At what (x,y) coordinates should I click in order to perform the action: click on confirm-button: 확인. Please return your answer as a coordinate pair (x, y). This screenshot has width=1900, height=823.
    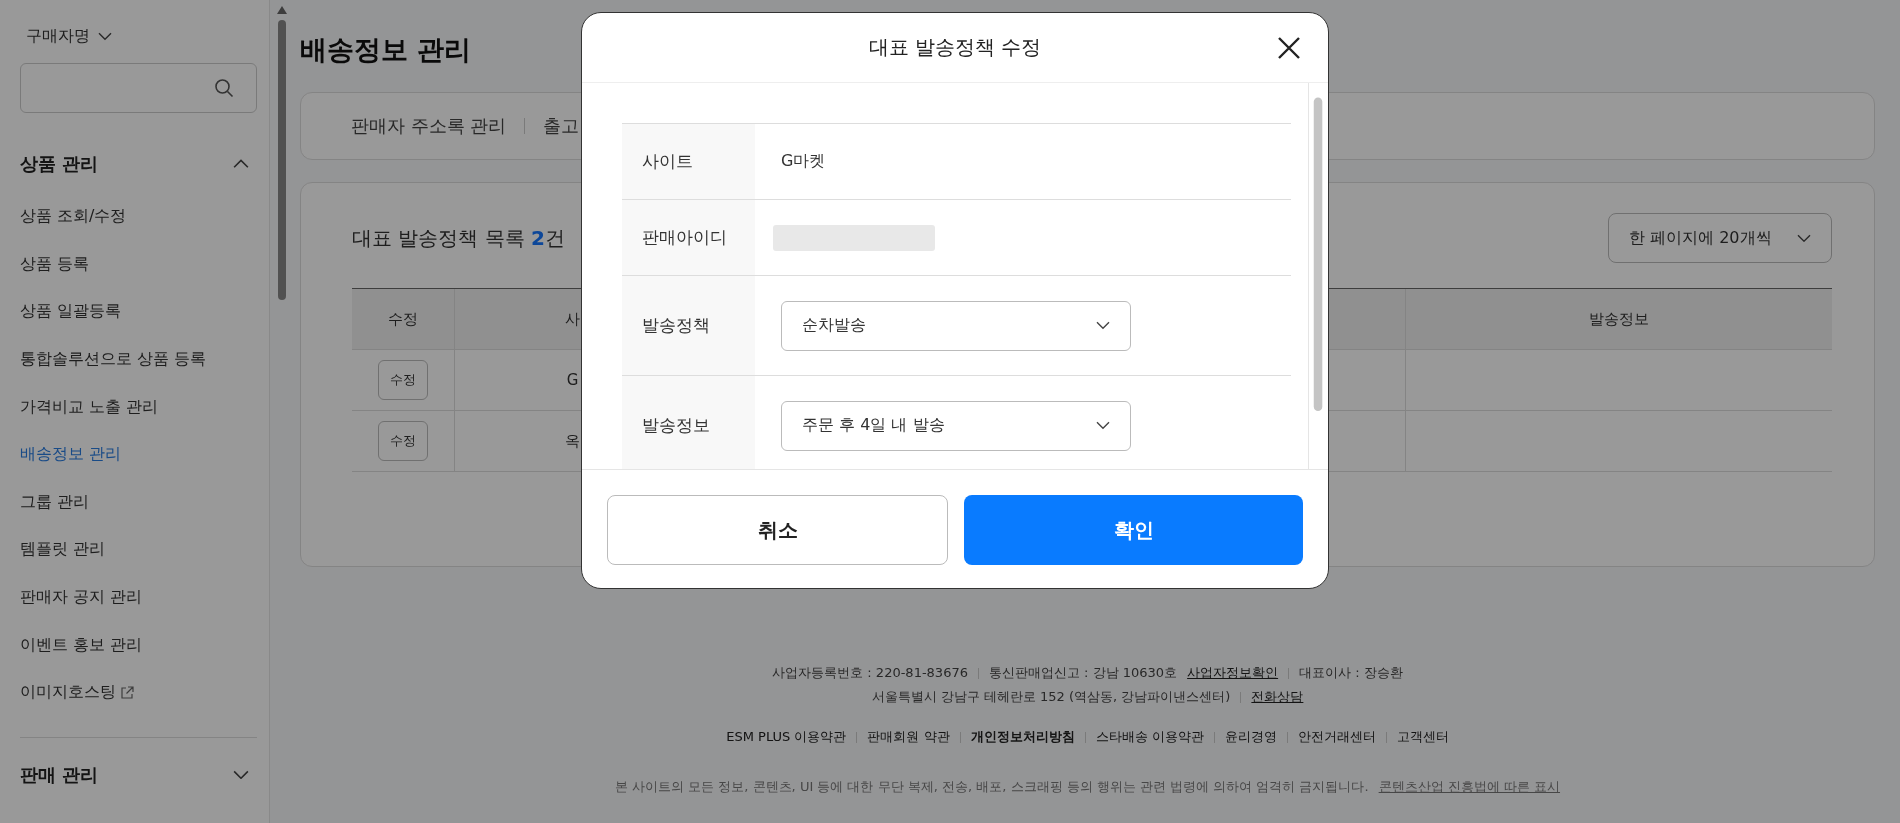
    Looking at the image, I should click on (1133, 530).